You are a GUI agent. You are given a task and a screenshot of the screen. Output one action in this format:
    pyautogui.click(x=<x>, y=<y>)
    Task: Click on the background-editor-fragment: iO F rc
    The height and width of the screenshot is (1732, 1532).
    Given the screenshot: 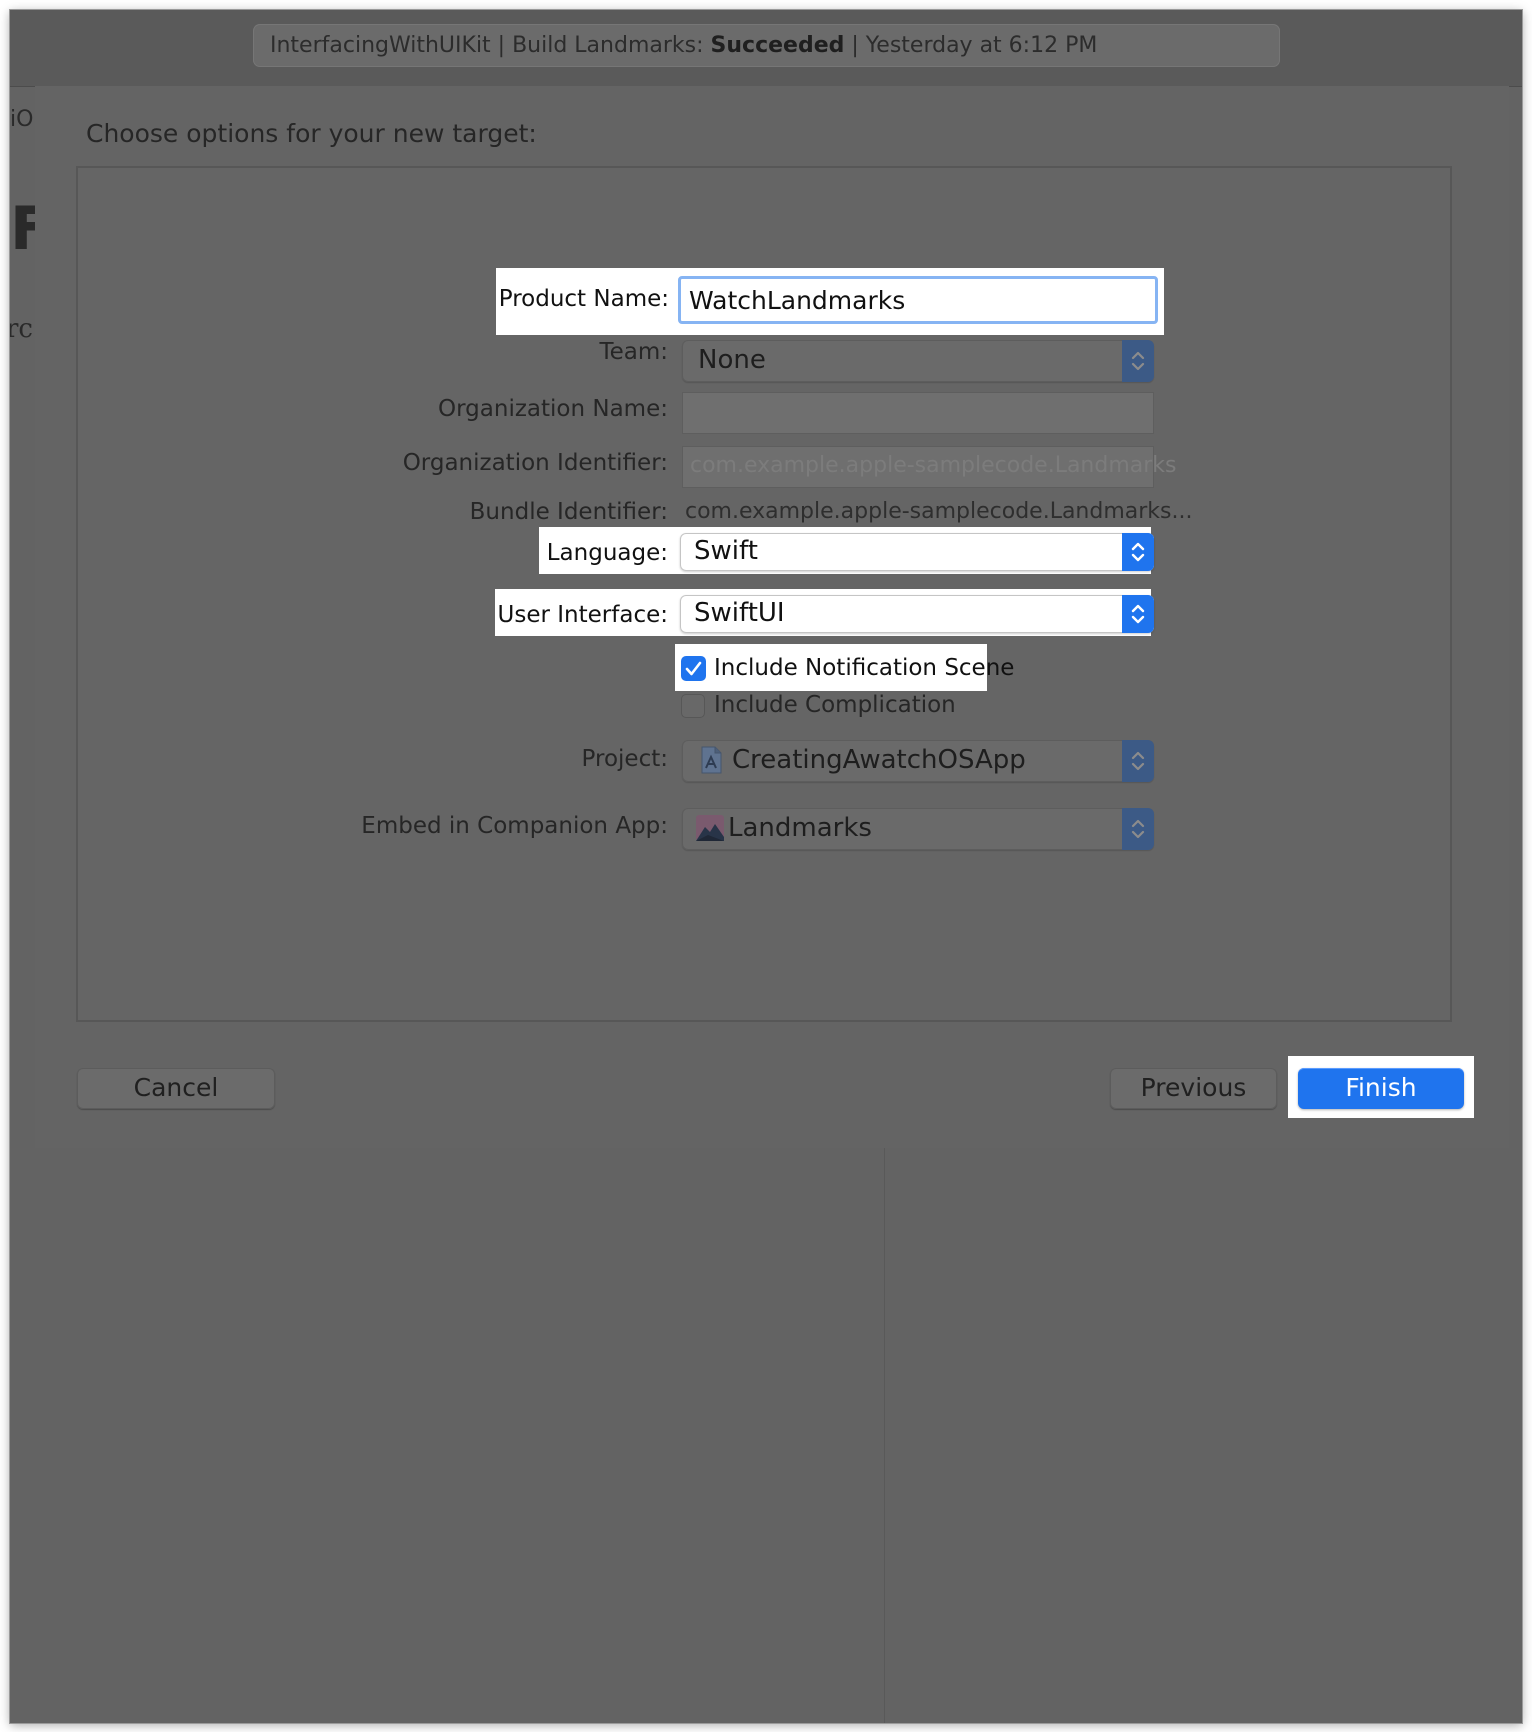 What is the action you would take?
    pyautogui.click(x=22, y=237)
    